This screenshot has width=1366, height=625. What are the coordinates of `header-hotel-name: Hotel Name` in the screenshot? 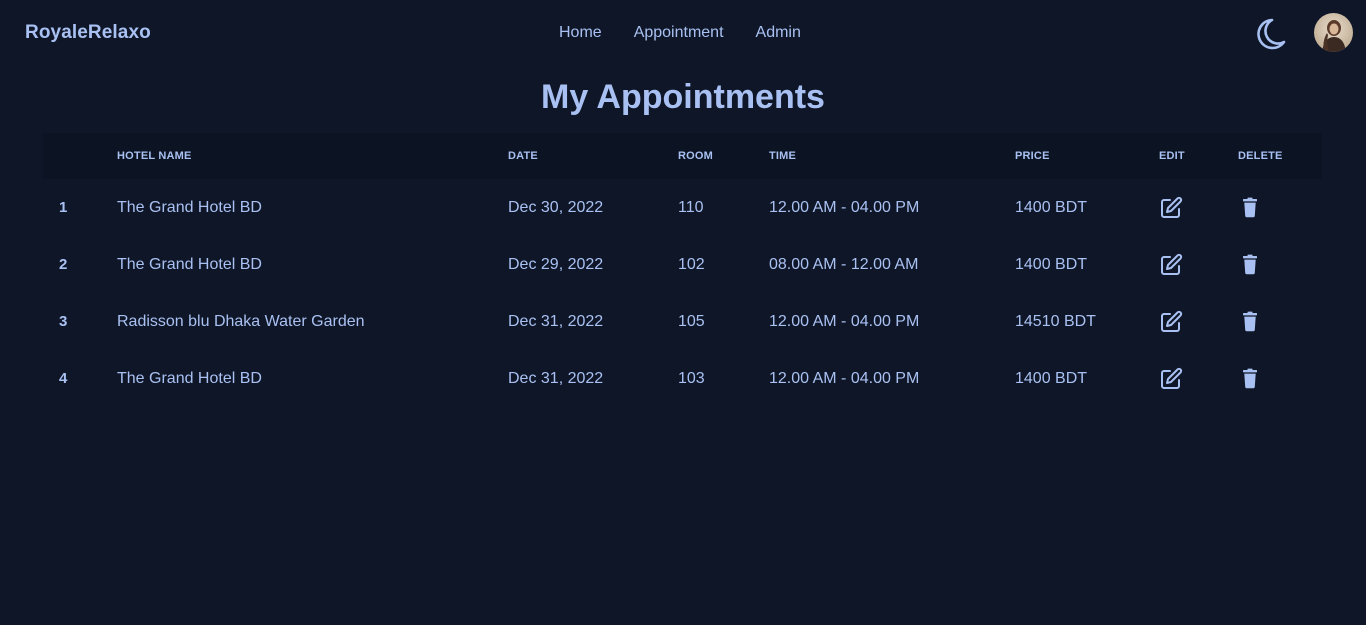 It's located at (154, 156).